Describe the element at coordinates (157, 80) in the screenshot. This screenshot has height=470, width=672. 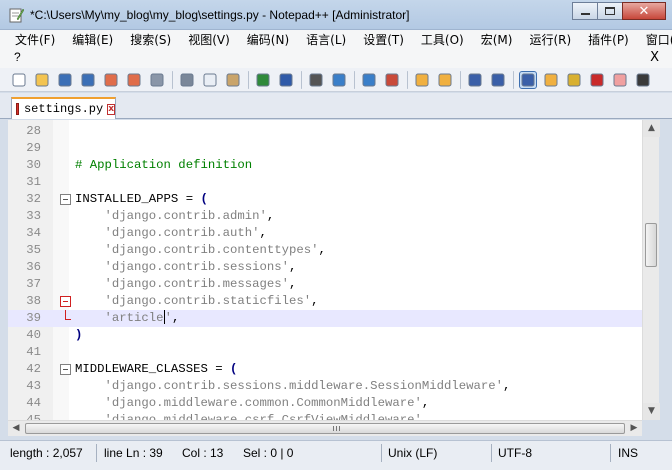
I see `print-icon` at that location.